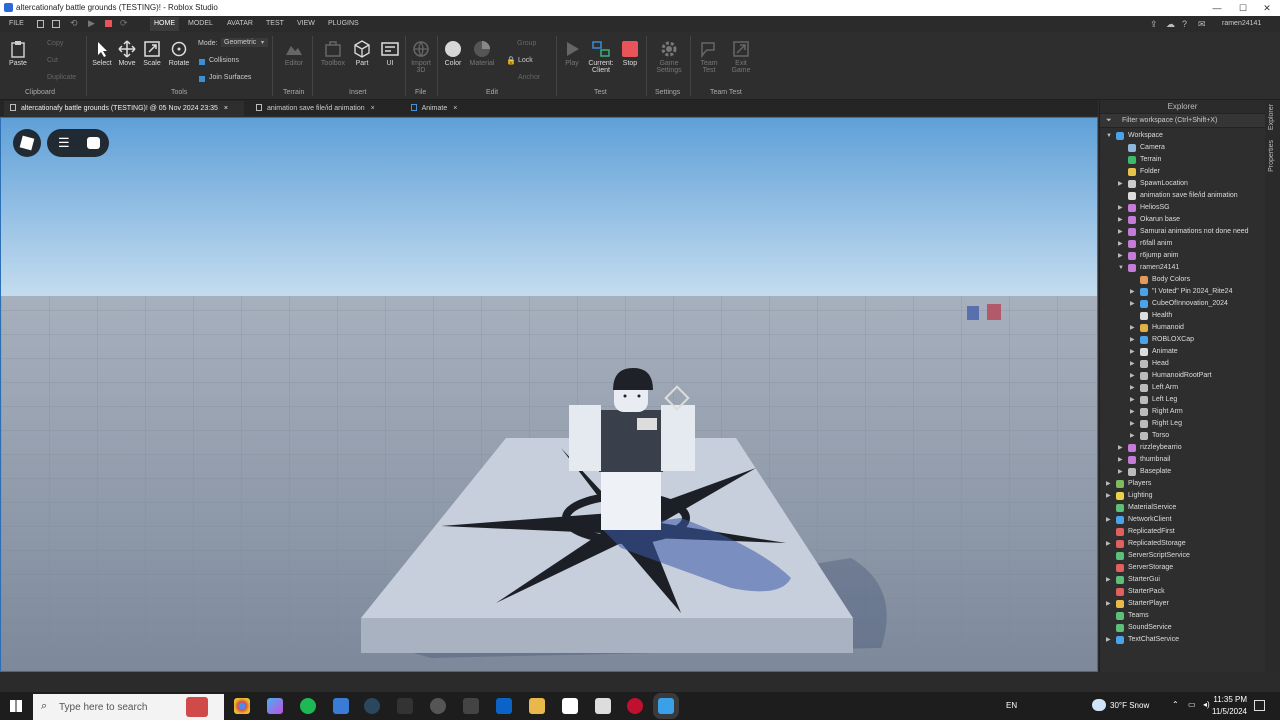  Describe the element at coordinates (570, 706) in the screenshot. I see `roblox-player-icon` at that location.